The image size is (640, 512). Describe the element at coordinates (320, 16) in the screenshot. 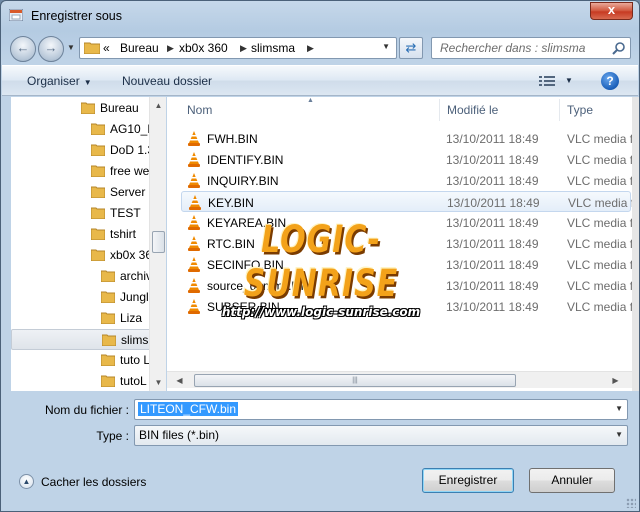

I see `title-bar: Enregistrer sous x` at that location.